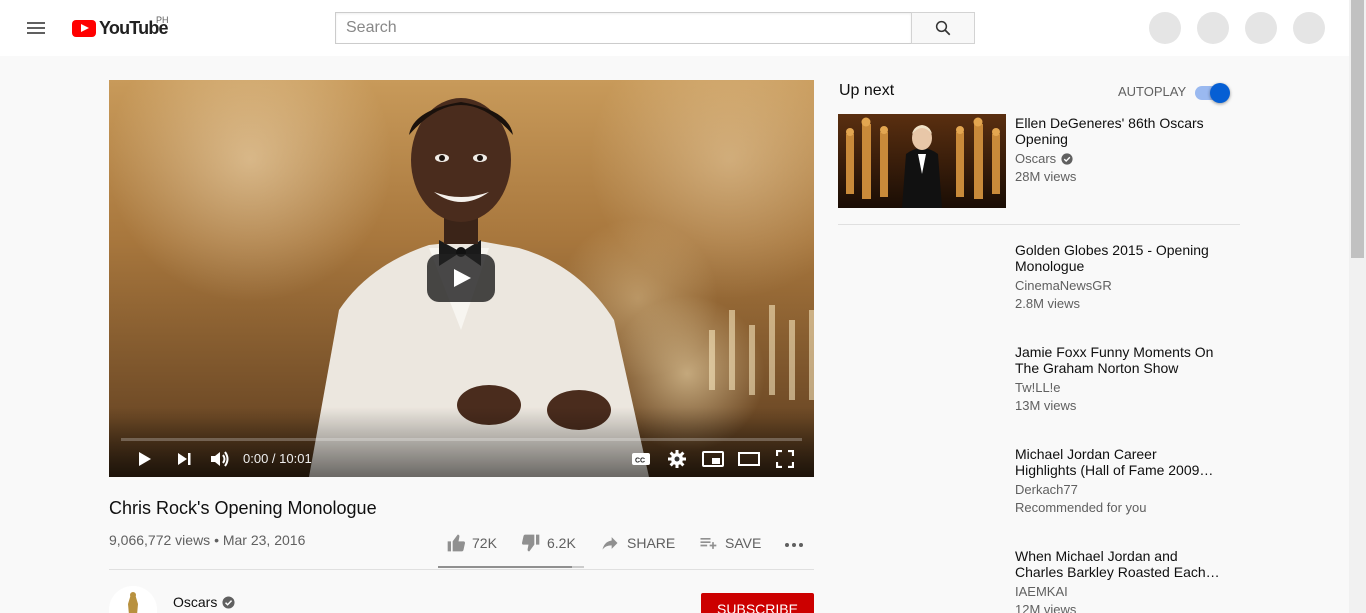  Describe the element at coordinates (561, 543) in the screenshot. I see `dislike-count: 6.2K` at that location.